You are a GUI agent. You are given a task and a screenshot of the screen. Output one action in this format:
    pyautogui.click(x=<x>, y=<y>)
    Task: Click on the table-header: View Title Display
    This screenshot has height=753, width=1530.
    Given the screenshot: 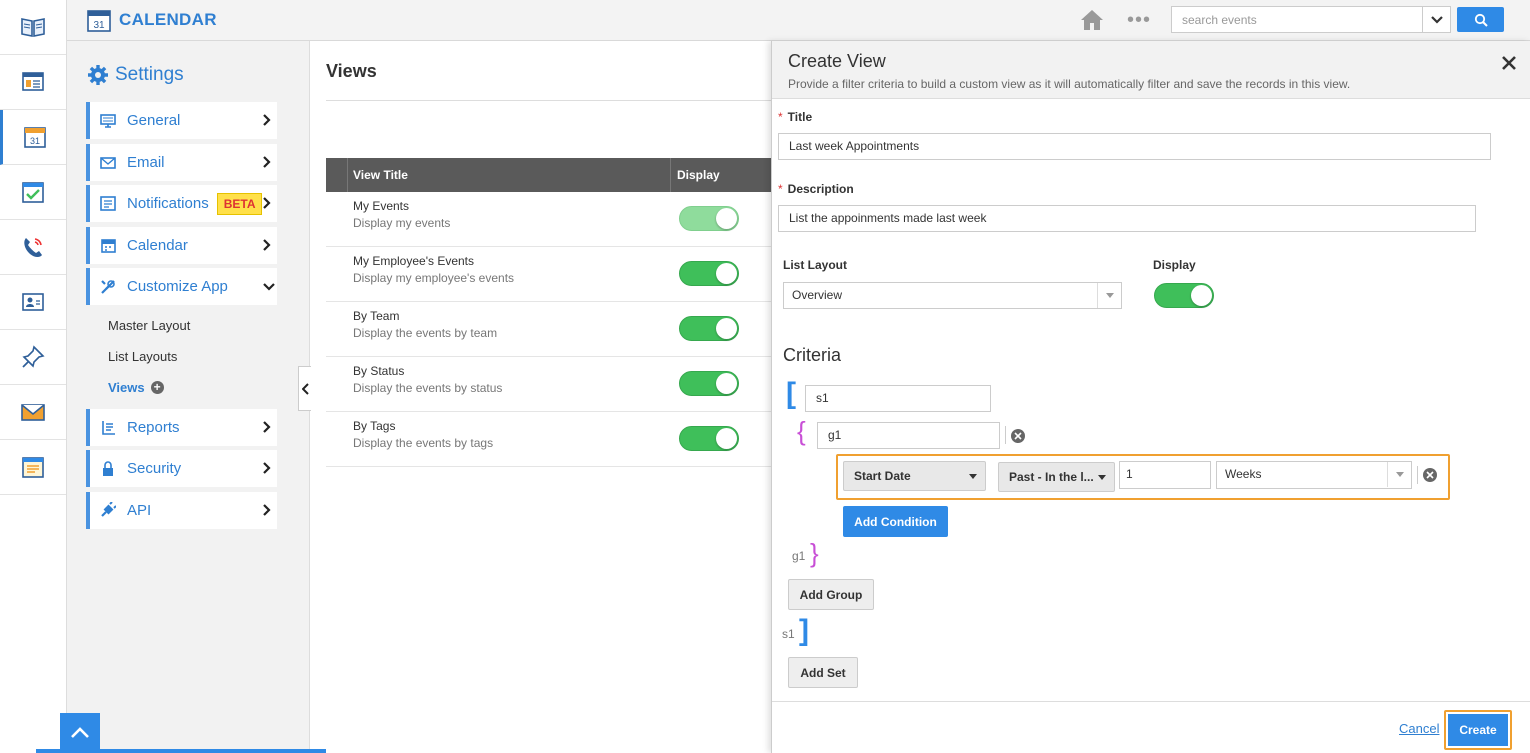 What is the action you would take?
    pyautogui.click(x=549, y=175)
    